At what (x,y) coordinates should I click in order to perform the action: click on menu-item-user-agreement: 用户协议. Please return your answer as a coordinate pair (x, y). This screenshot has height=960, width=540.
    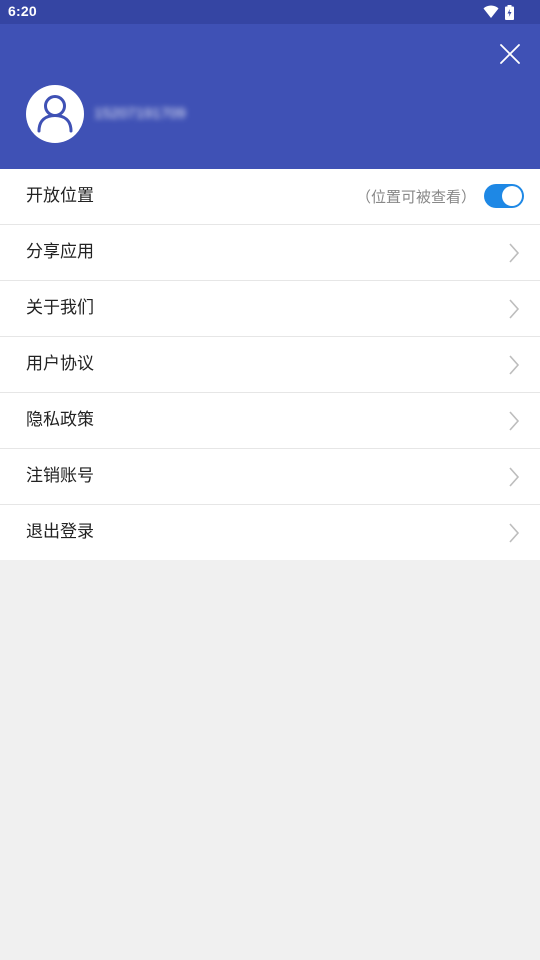
    Looking at the image, I should click on (270, 365).